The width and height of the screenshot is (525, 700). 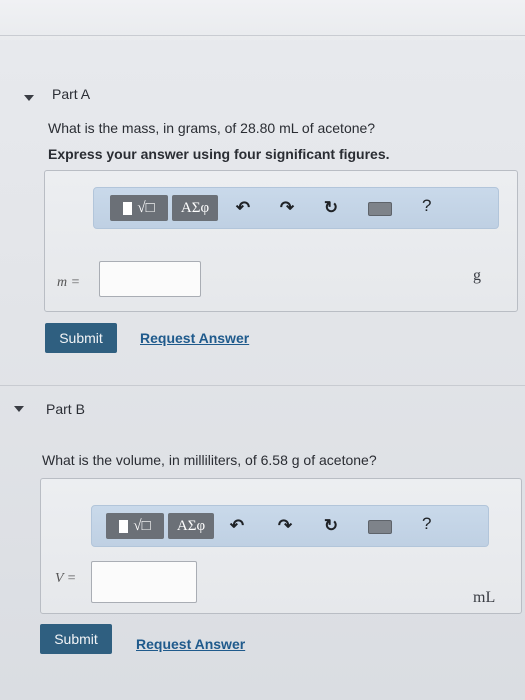 What do you see at coordinates (262, 385) in the screenshot?
I see `section-divider` at bounding box center [262, 385].